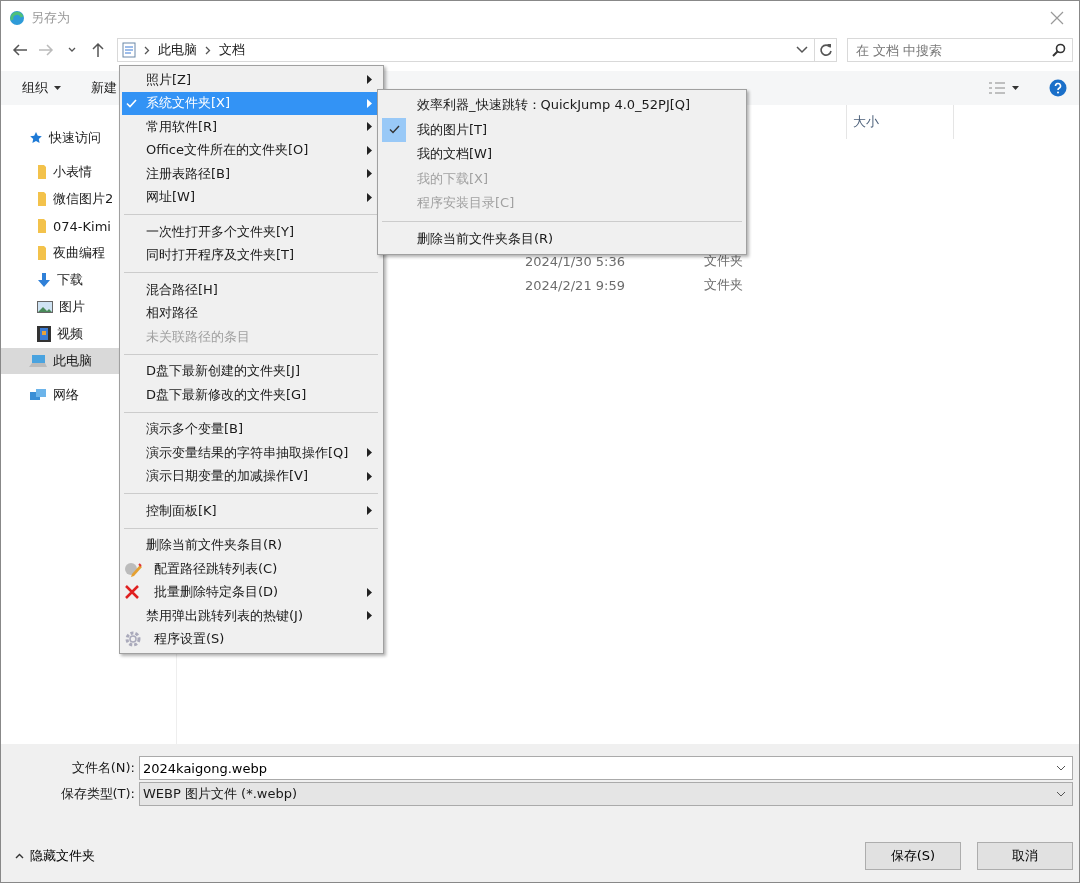  What do you see at coordinates (251, 616) in the screenshot?
I see `menu-item: 禁用弹出跳转列表的热键(J)` at bounding box center [251, 616].